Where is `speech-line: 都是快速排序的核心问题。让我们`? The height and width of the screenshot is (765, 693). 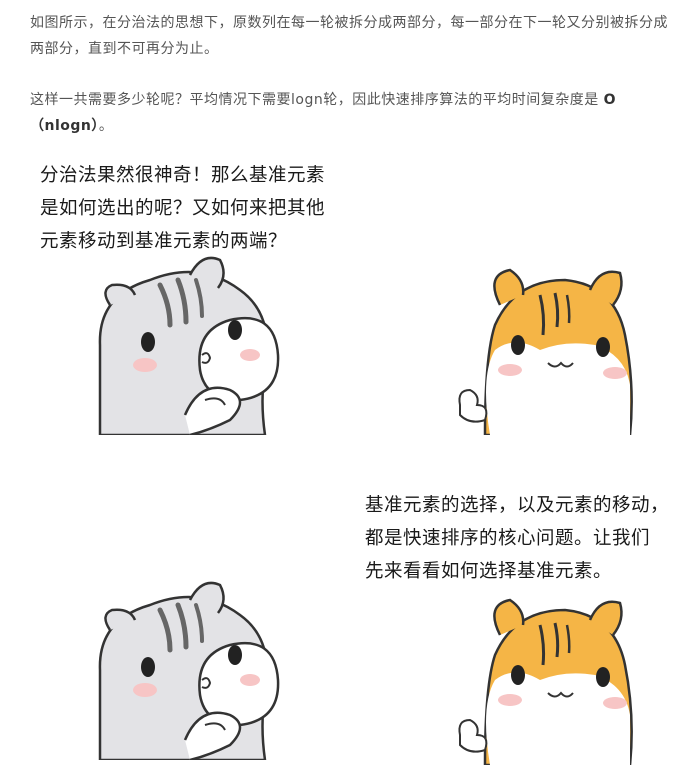 speech-line: 都是快速排序的核心问题。让我们 is located at coordinates (508, 538).